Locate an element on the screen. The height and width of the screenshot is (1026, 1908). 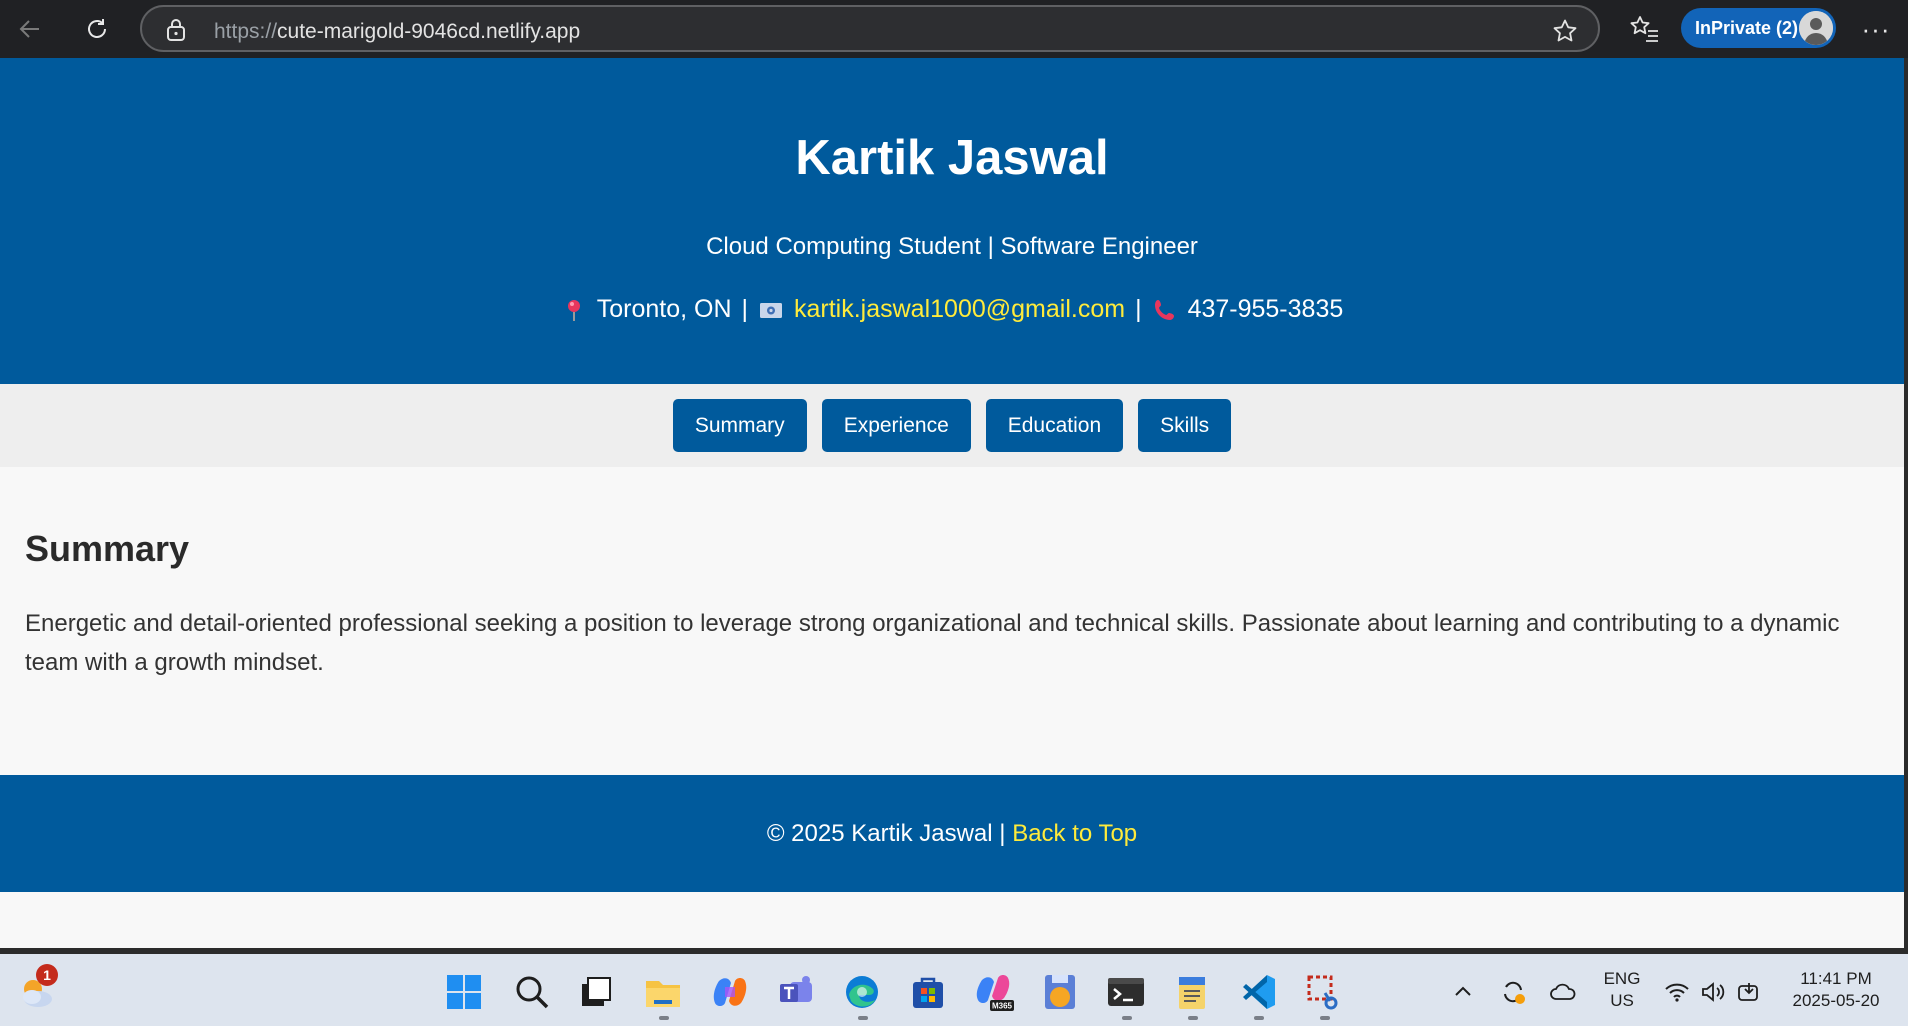
clock-date: 2025-05-20 is located at coordinates (1836, 1000).